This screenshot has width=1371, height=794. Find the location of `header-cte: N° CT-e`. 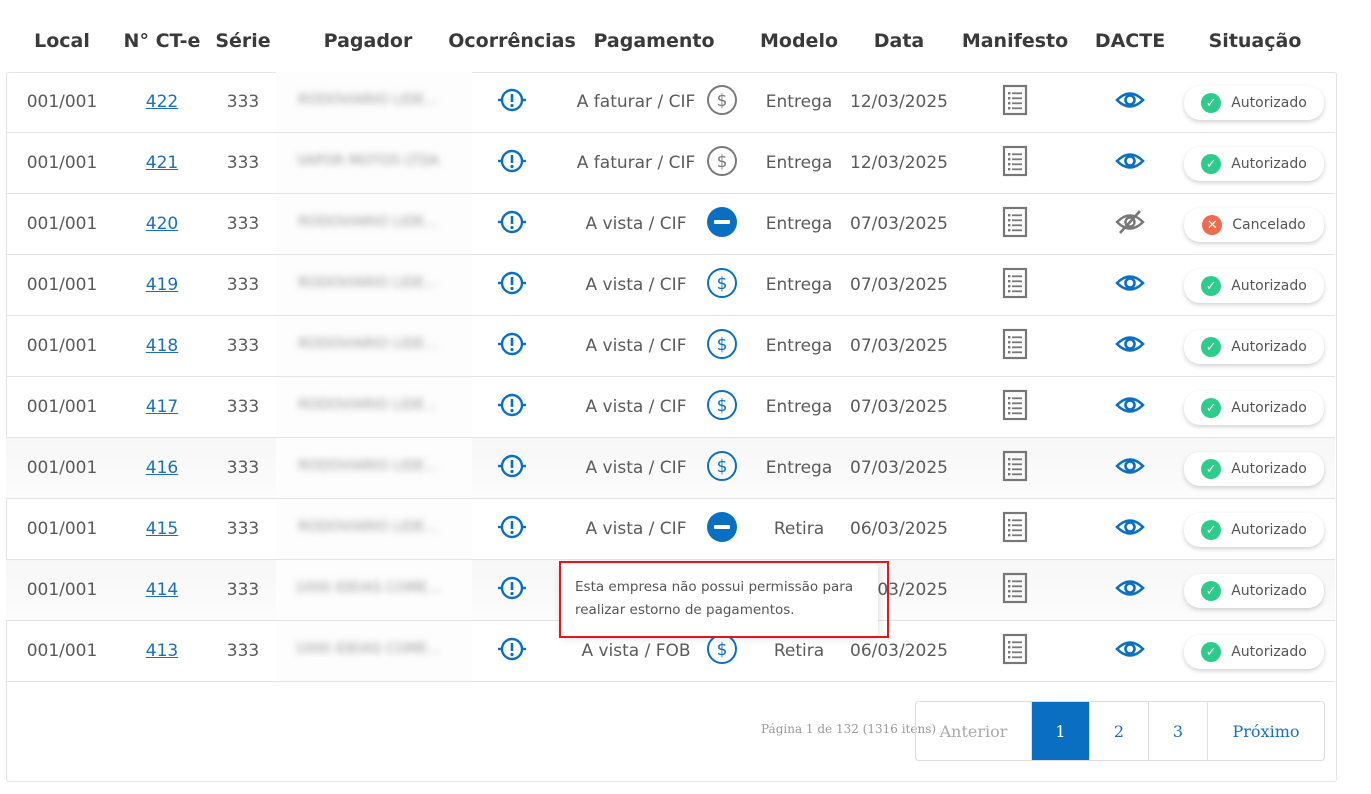

header-cte: N° CT-e is located at coordinates (162, 41).